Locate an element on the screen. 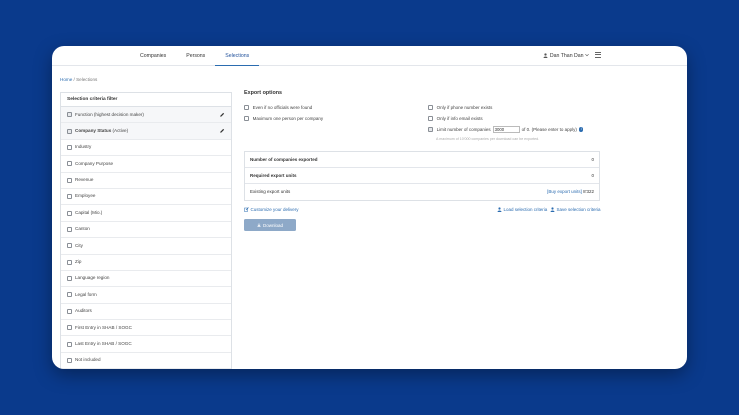 The image size is (739, 415). filter-title: Selection criteria filter is located at coordinates (146, 100).